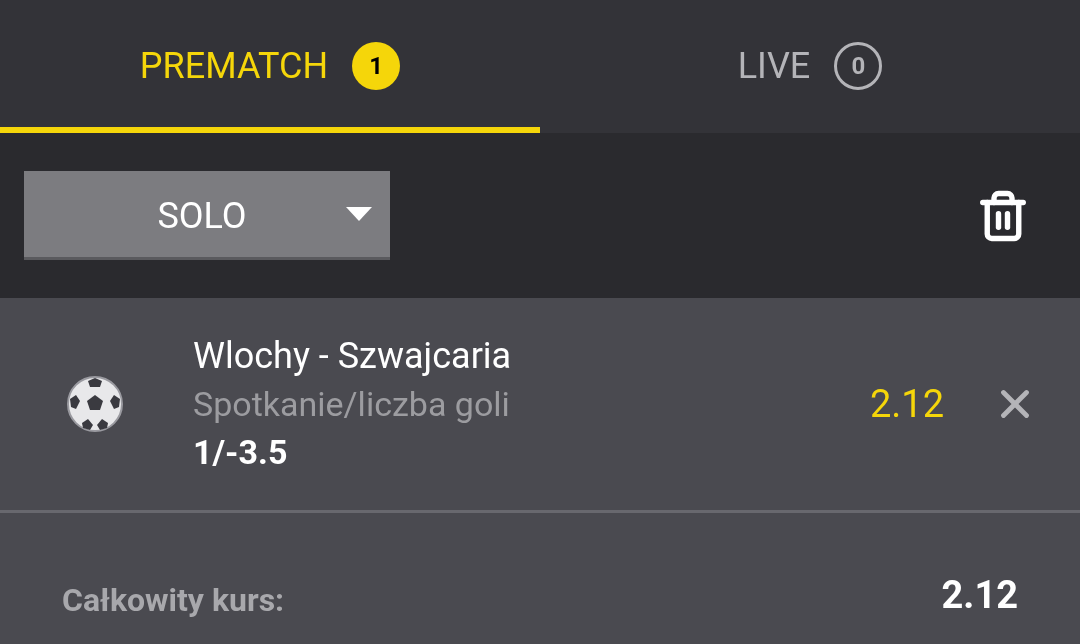 This screenshot has height=644, width=1080. What do you see at coordinates (376, 65) in the screenshot?
I see `count-badge: 1` at bounding box center [376, 65].